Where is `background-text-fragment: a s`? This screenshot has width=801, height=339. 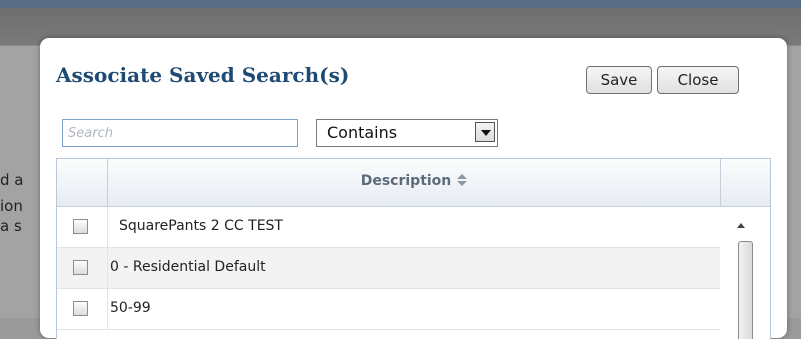
background-text-fragment: a s is located at coordinates (11, 226).